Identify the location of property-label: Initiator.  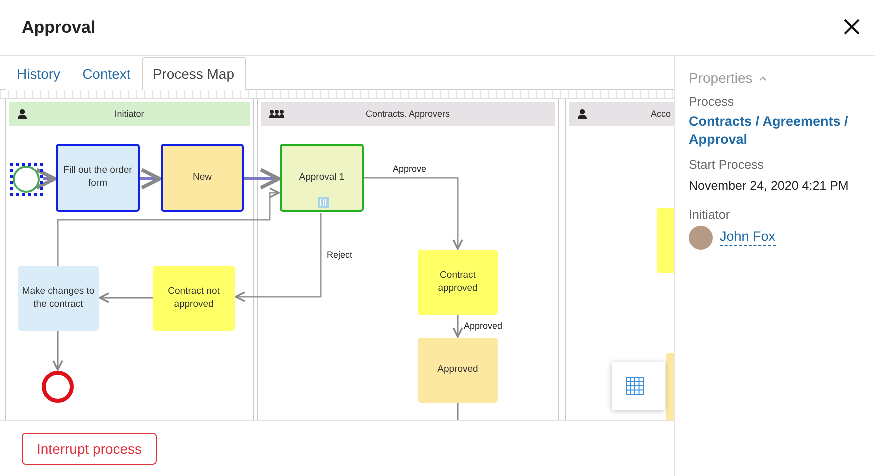
(710, 215).